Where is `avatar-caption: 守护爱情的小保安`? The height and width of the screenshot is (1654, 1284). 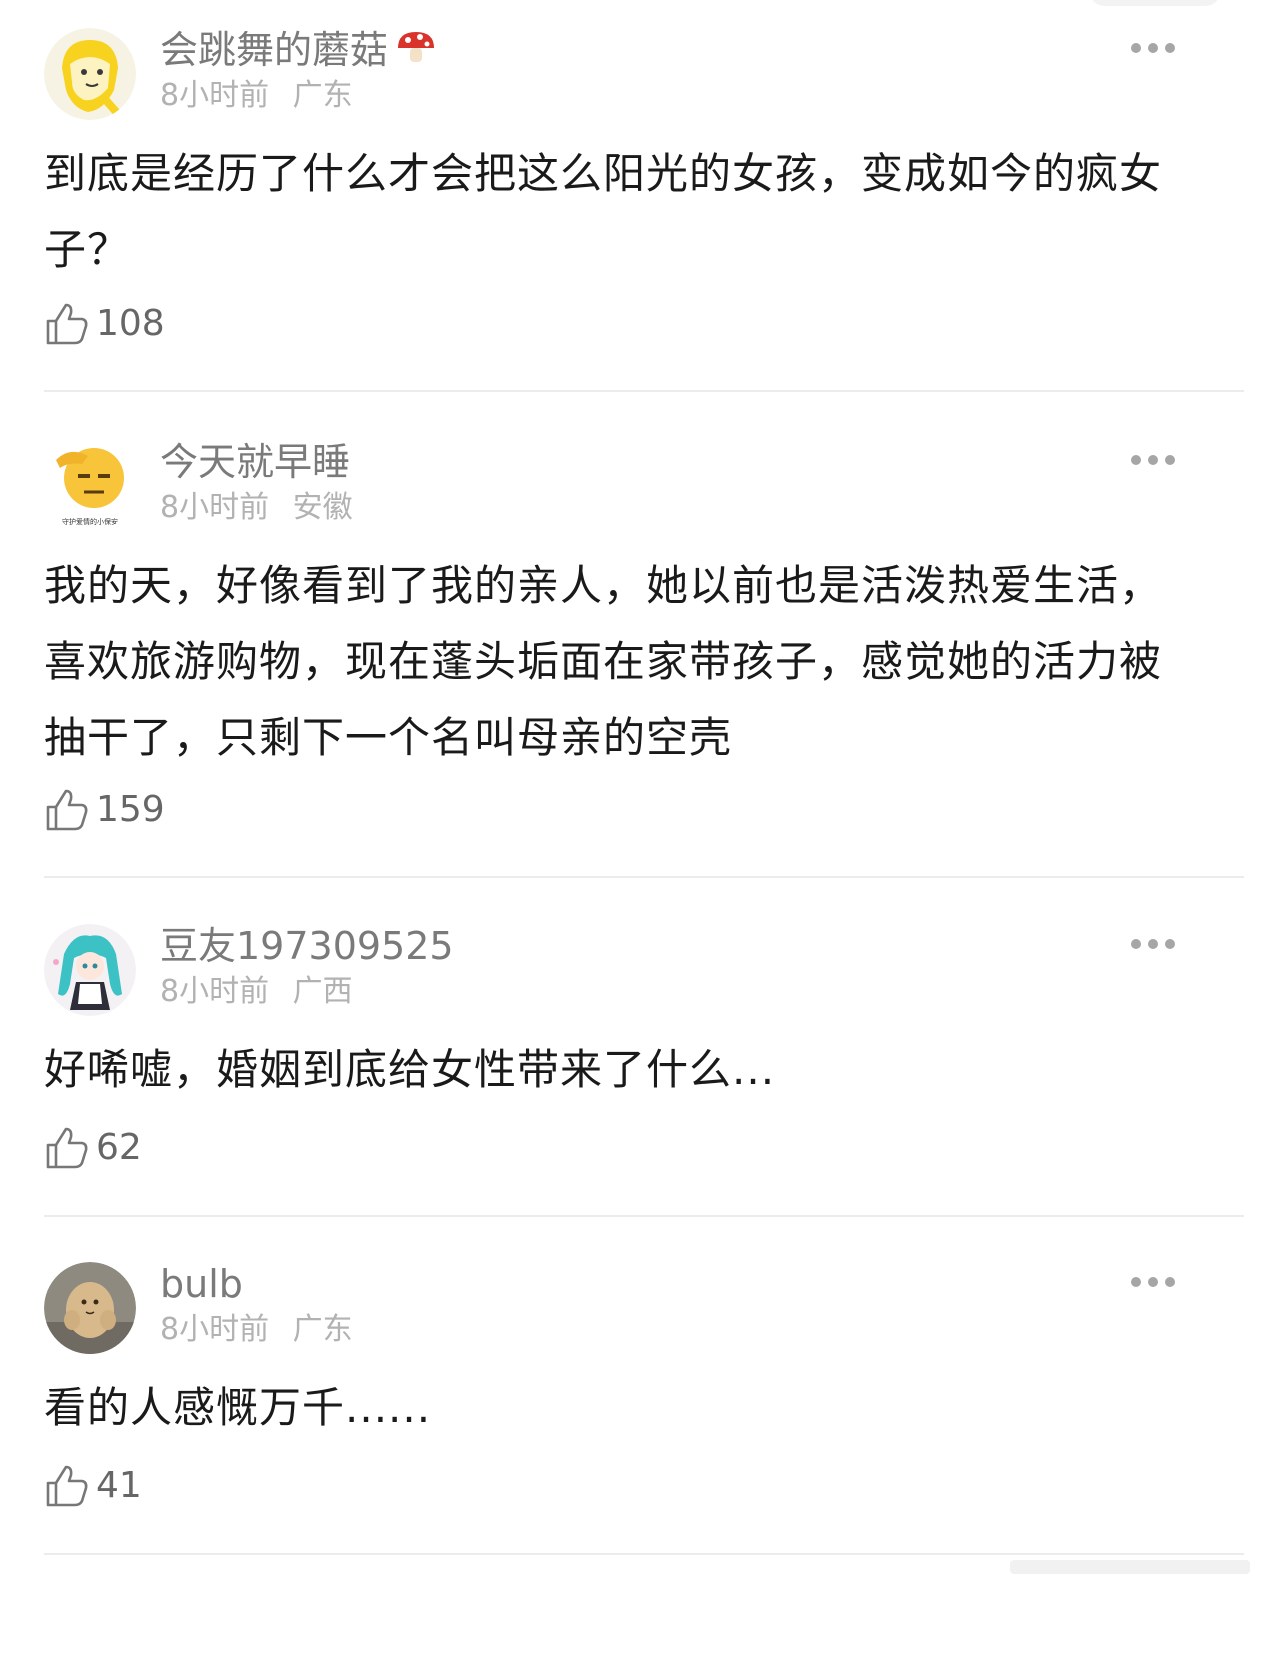 avatar-caption: 守护爱情的小保安 is located at coordinates (90, 521).